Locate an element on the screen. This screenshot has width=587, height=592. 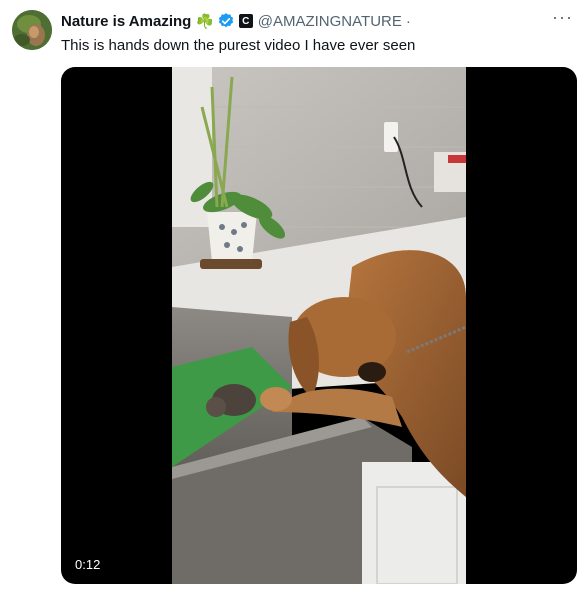
author-avatar is located at coordinates (32, 30).